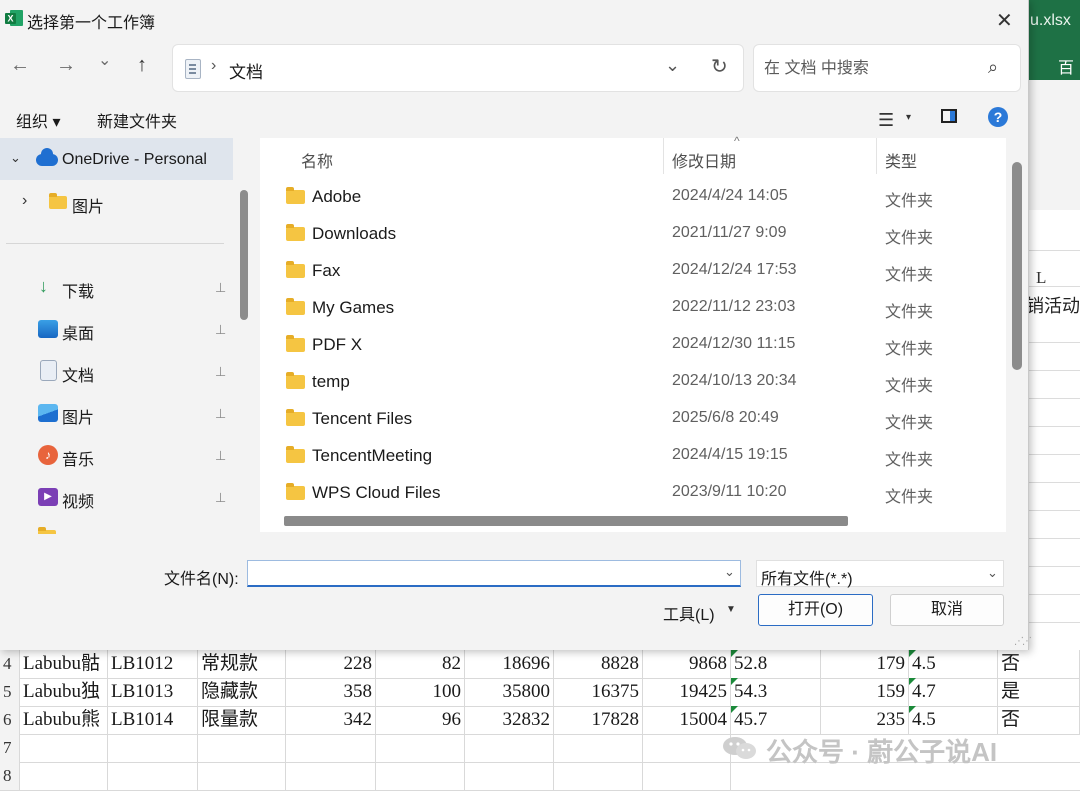 The width and height of the screenshot is (1080, 792). Describe the element at coordinates (1041, 278) in the screenshot. I see `column-header-L: L` at that location.